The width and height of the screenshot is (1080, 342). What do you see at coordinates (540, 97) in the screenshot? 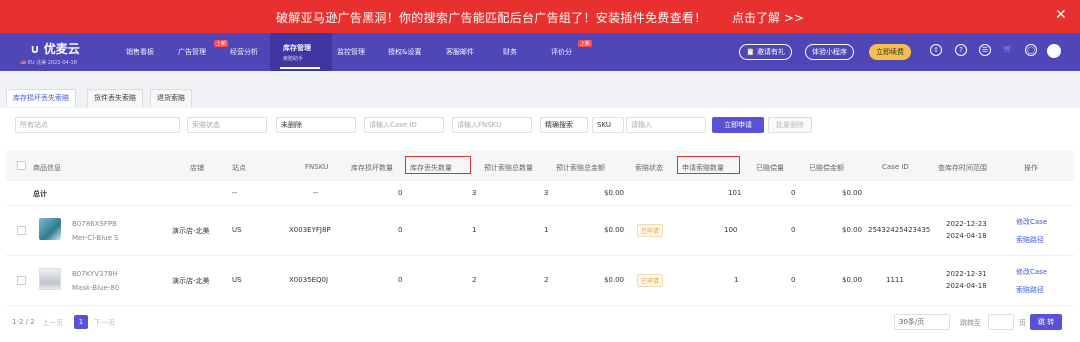
I see `claim-tabs: 库存损坏丢失索赔 货件丢失索赔 退货索赔` at bounding box center [540, 97].